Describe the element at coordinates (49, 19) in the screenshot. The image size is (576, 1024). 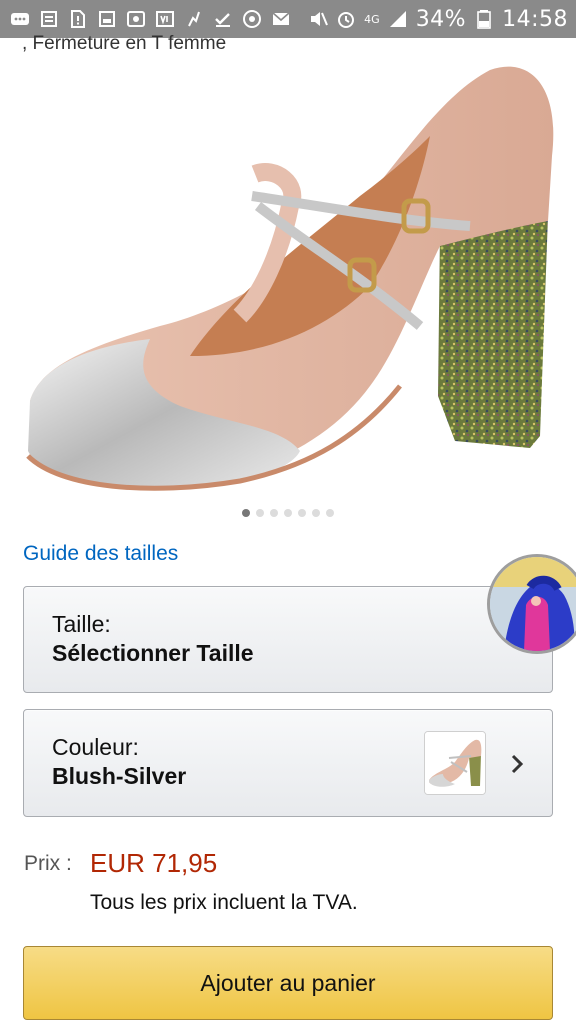
I see `voicemail-icon` at that location.